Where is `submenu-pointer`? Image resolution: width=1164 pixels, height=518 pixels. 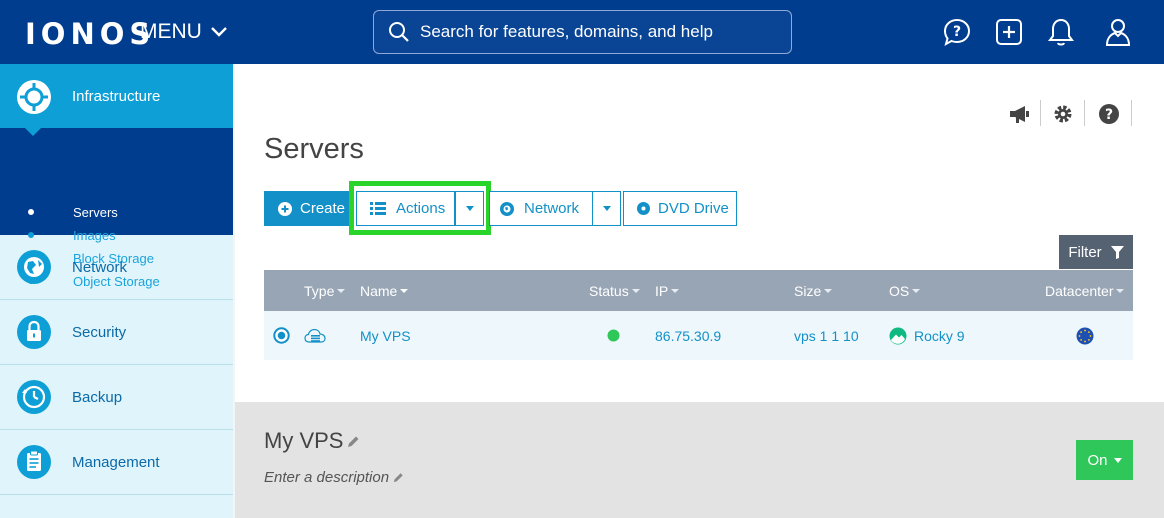
submenu-pointer is located at coordinates (33, 132).